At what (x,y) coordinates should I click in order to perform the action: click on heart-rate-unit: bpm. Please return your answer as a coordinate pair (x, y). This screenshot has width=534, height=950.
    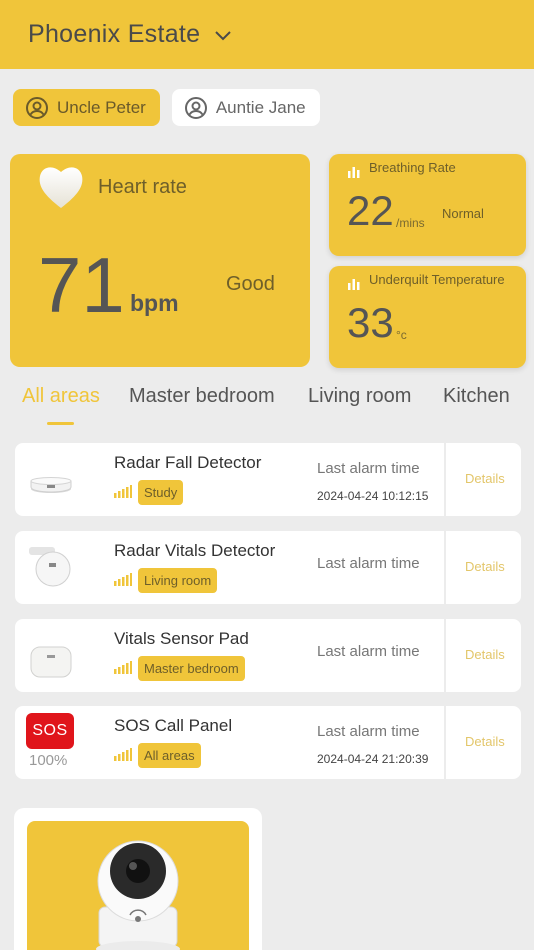
    Looking at the image, I should click on (154, 303).